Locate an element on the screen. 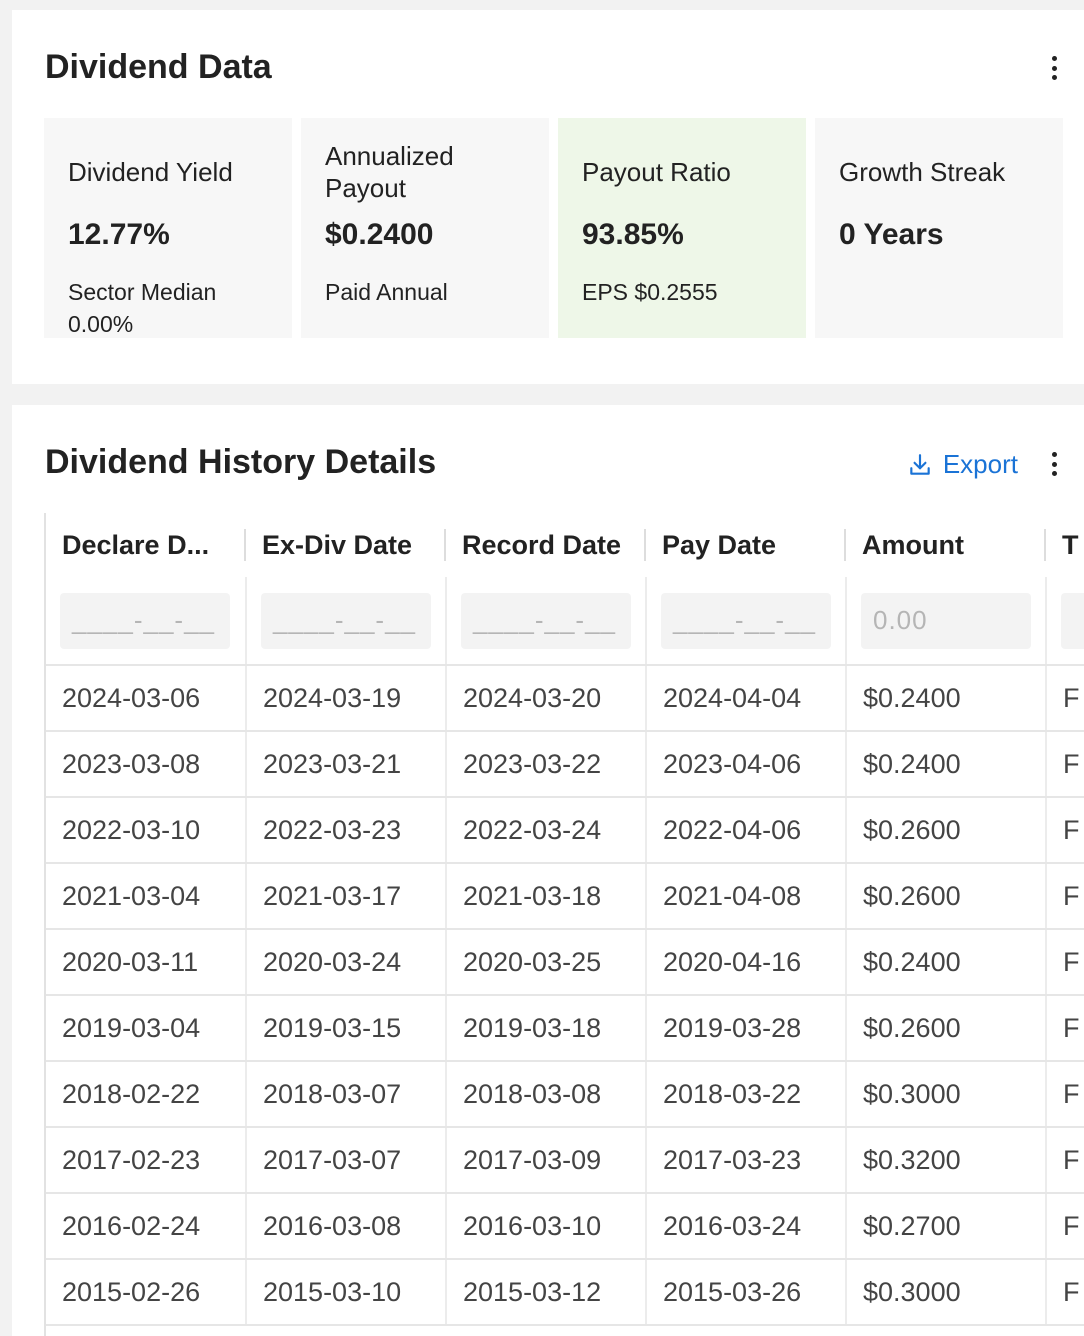  dividend-history-title: Dividend History Details is located at coordinates (241, 462).